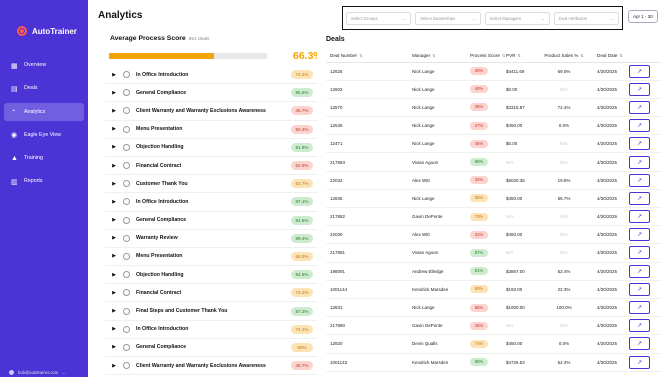 The width and height of the screenshot is (670, 377). Describe the element at coordinates (643, 16) in the screenshot. I see `date-range-button: Apr 1 - 30` at that location.